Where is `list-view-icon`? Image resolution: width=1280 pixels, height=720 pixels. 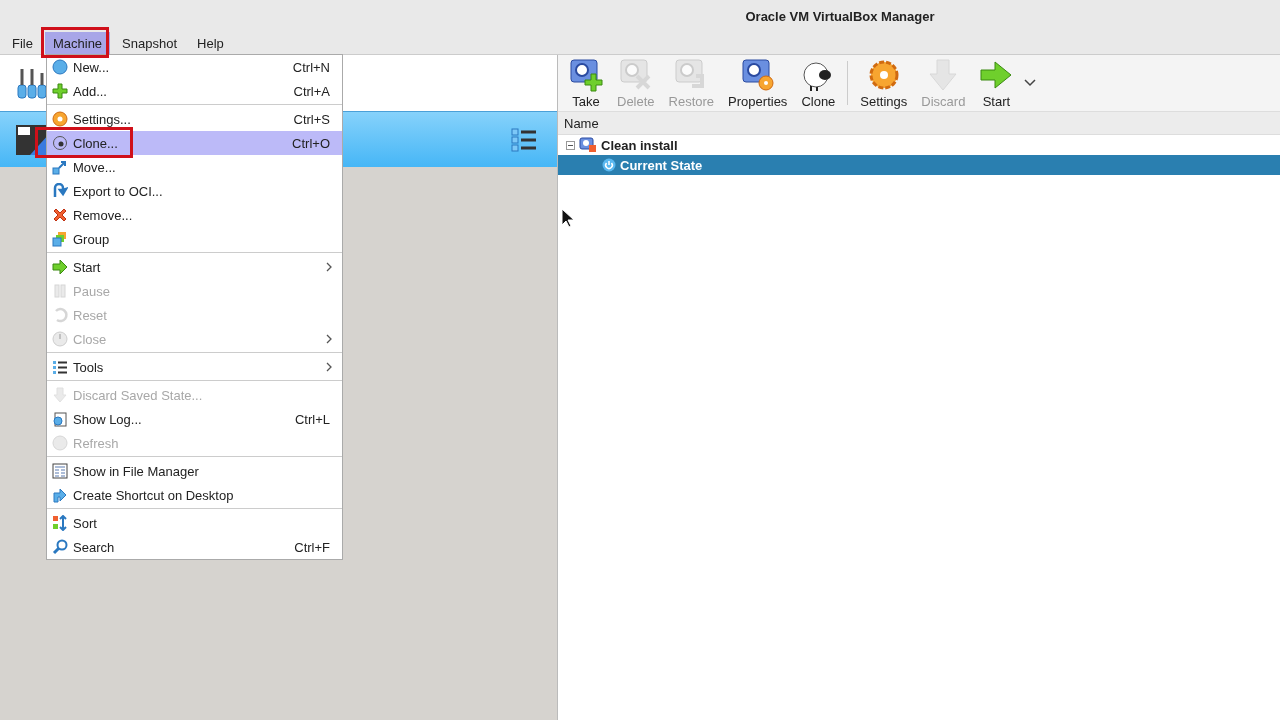 list-view-icon is located at coordinates (524, 139).